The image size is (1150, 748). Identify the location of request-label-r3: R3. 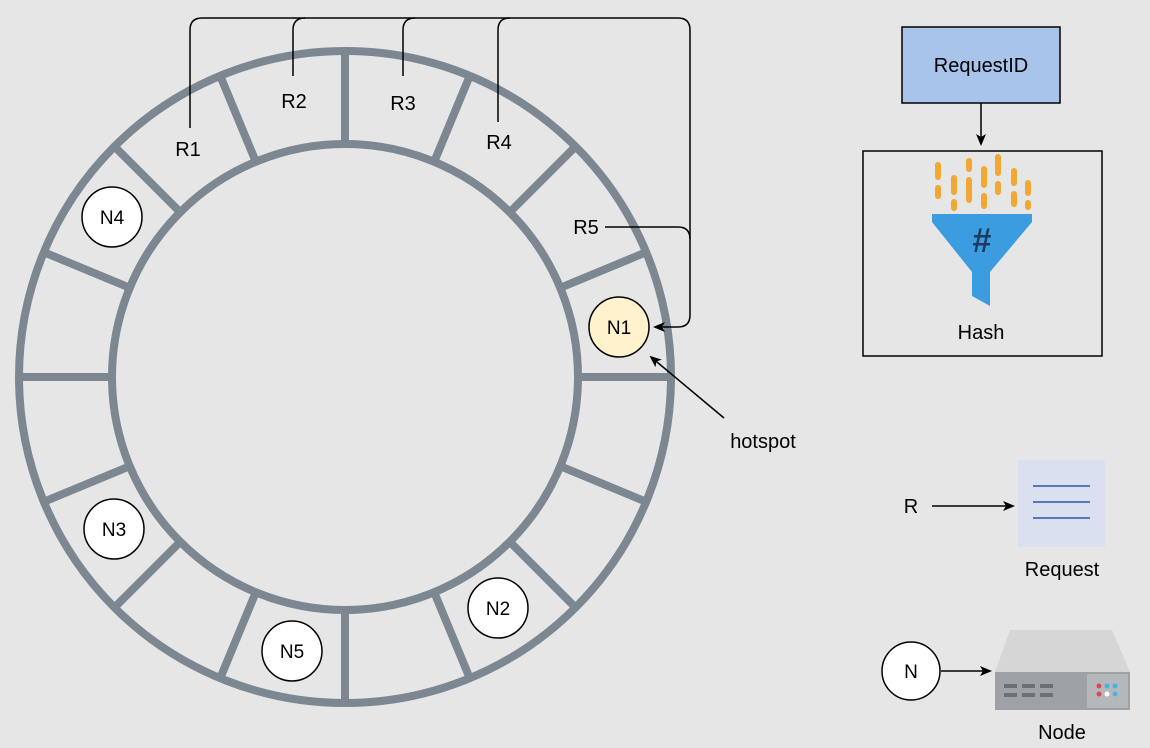
(403, 104).